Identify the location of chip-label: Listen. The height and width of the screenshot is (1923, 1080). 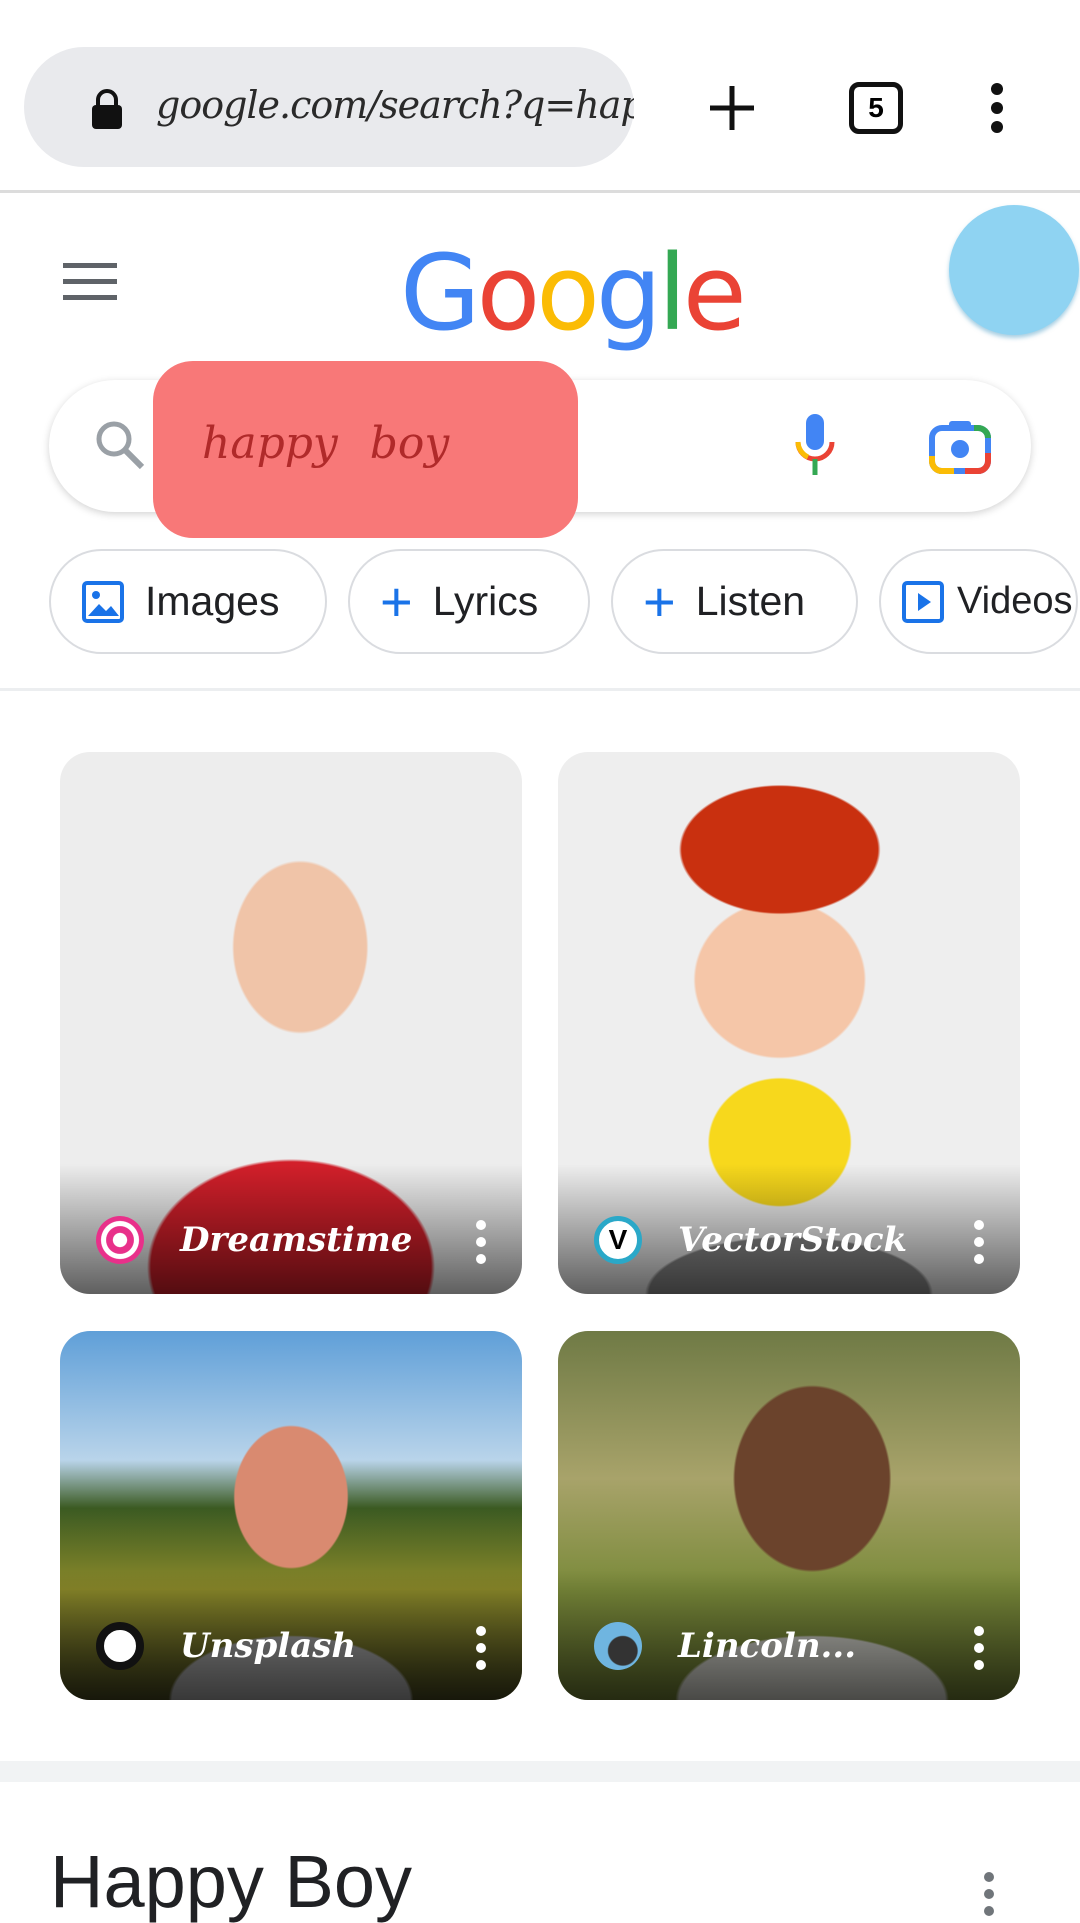
(750, 601).